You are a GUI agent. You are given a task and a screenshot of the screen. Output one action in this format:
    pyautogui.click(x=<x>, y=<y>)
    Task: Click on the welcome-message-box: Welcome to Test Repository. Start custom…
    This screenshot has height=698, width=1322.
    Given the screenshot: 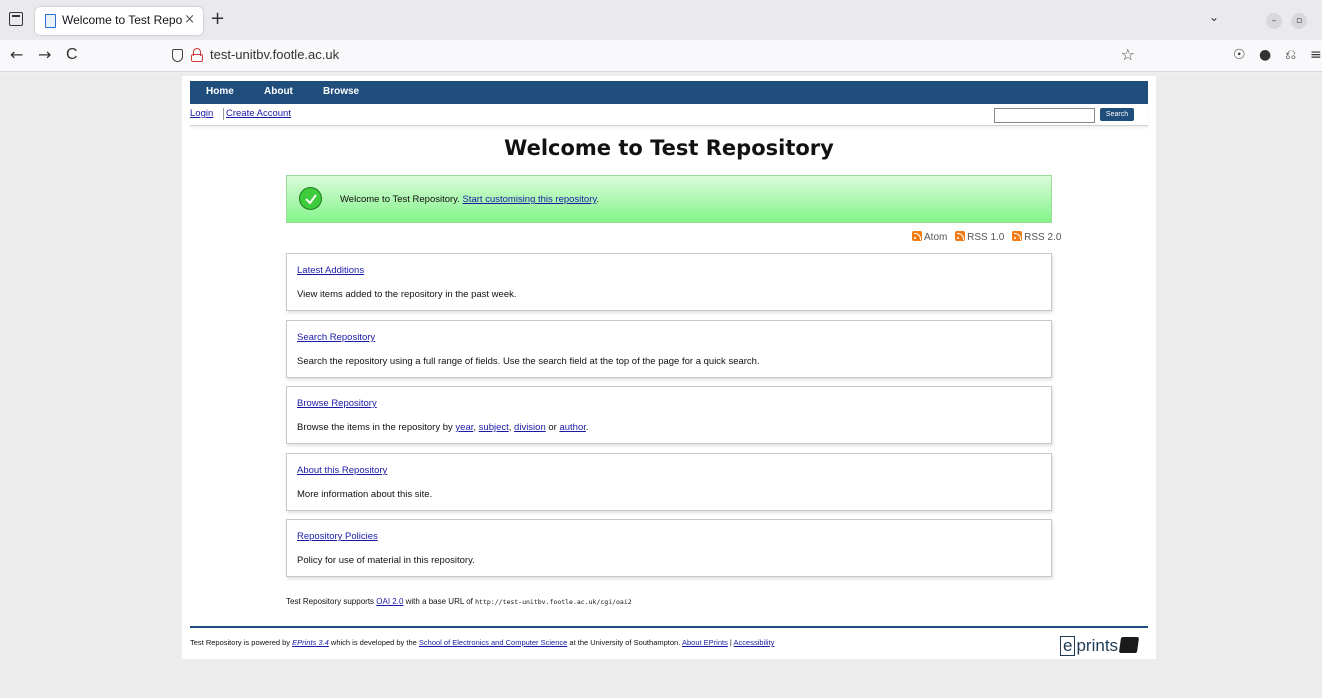 What is the action you would take?
    pyautogui.click(x=669, y=199)
    